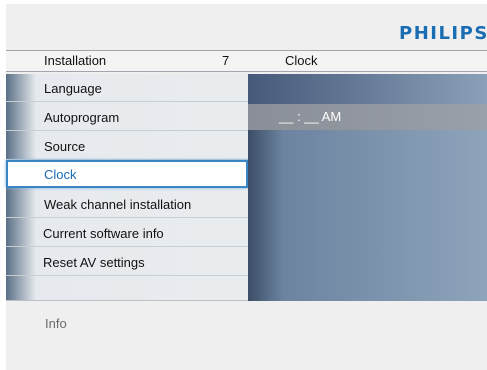 This screenshot has width=487, height=370. I want to click on clock-panel-top, so click(367, 89).